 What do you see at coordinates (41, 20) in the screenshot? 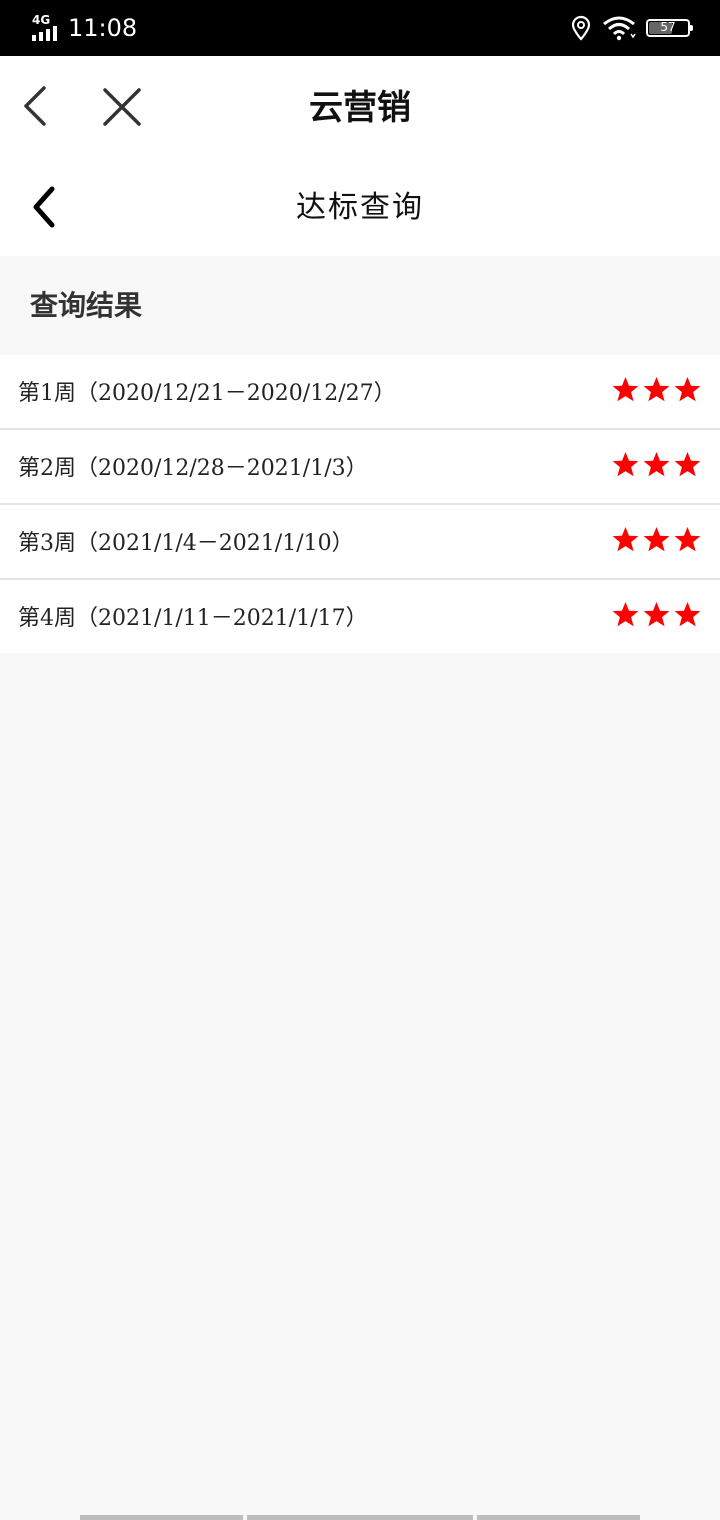
I see `network-type: 4G` at bounding box center [41, 20].